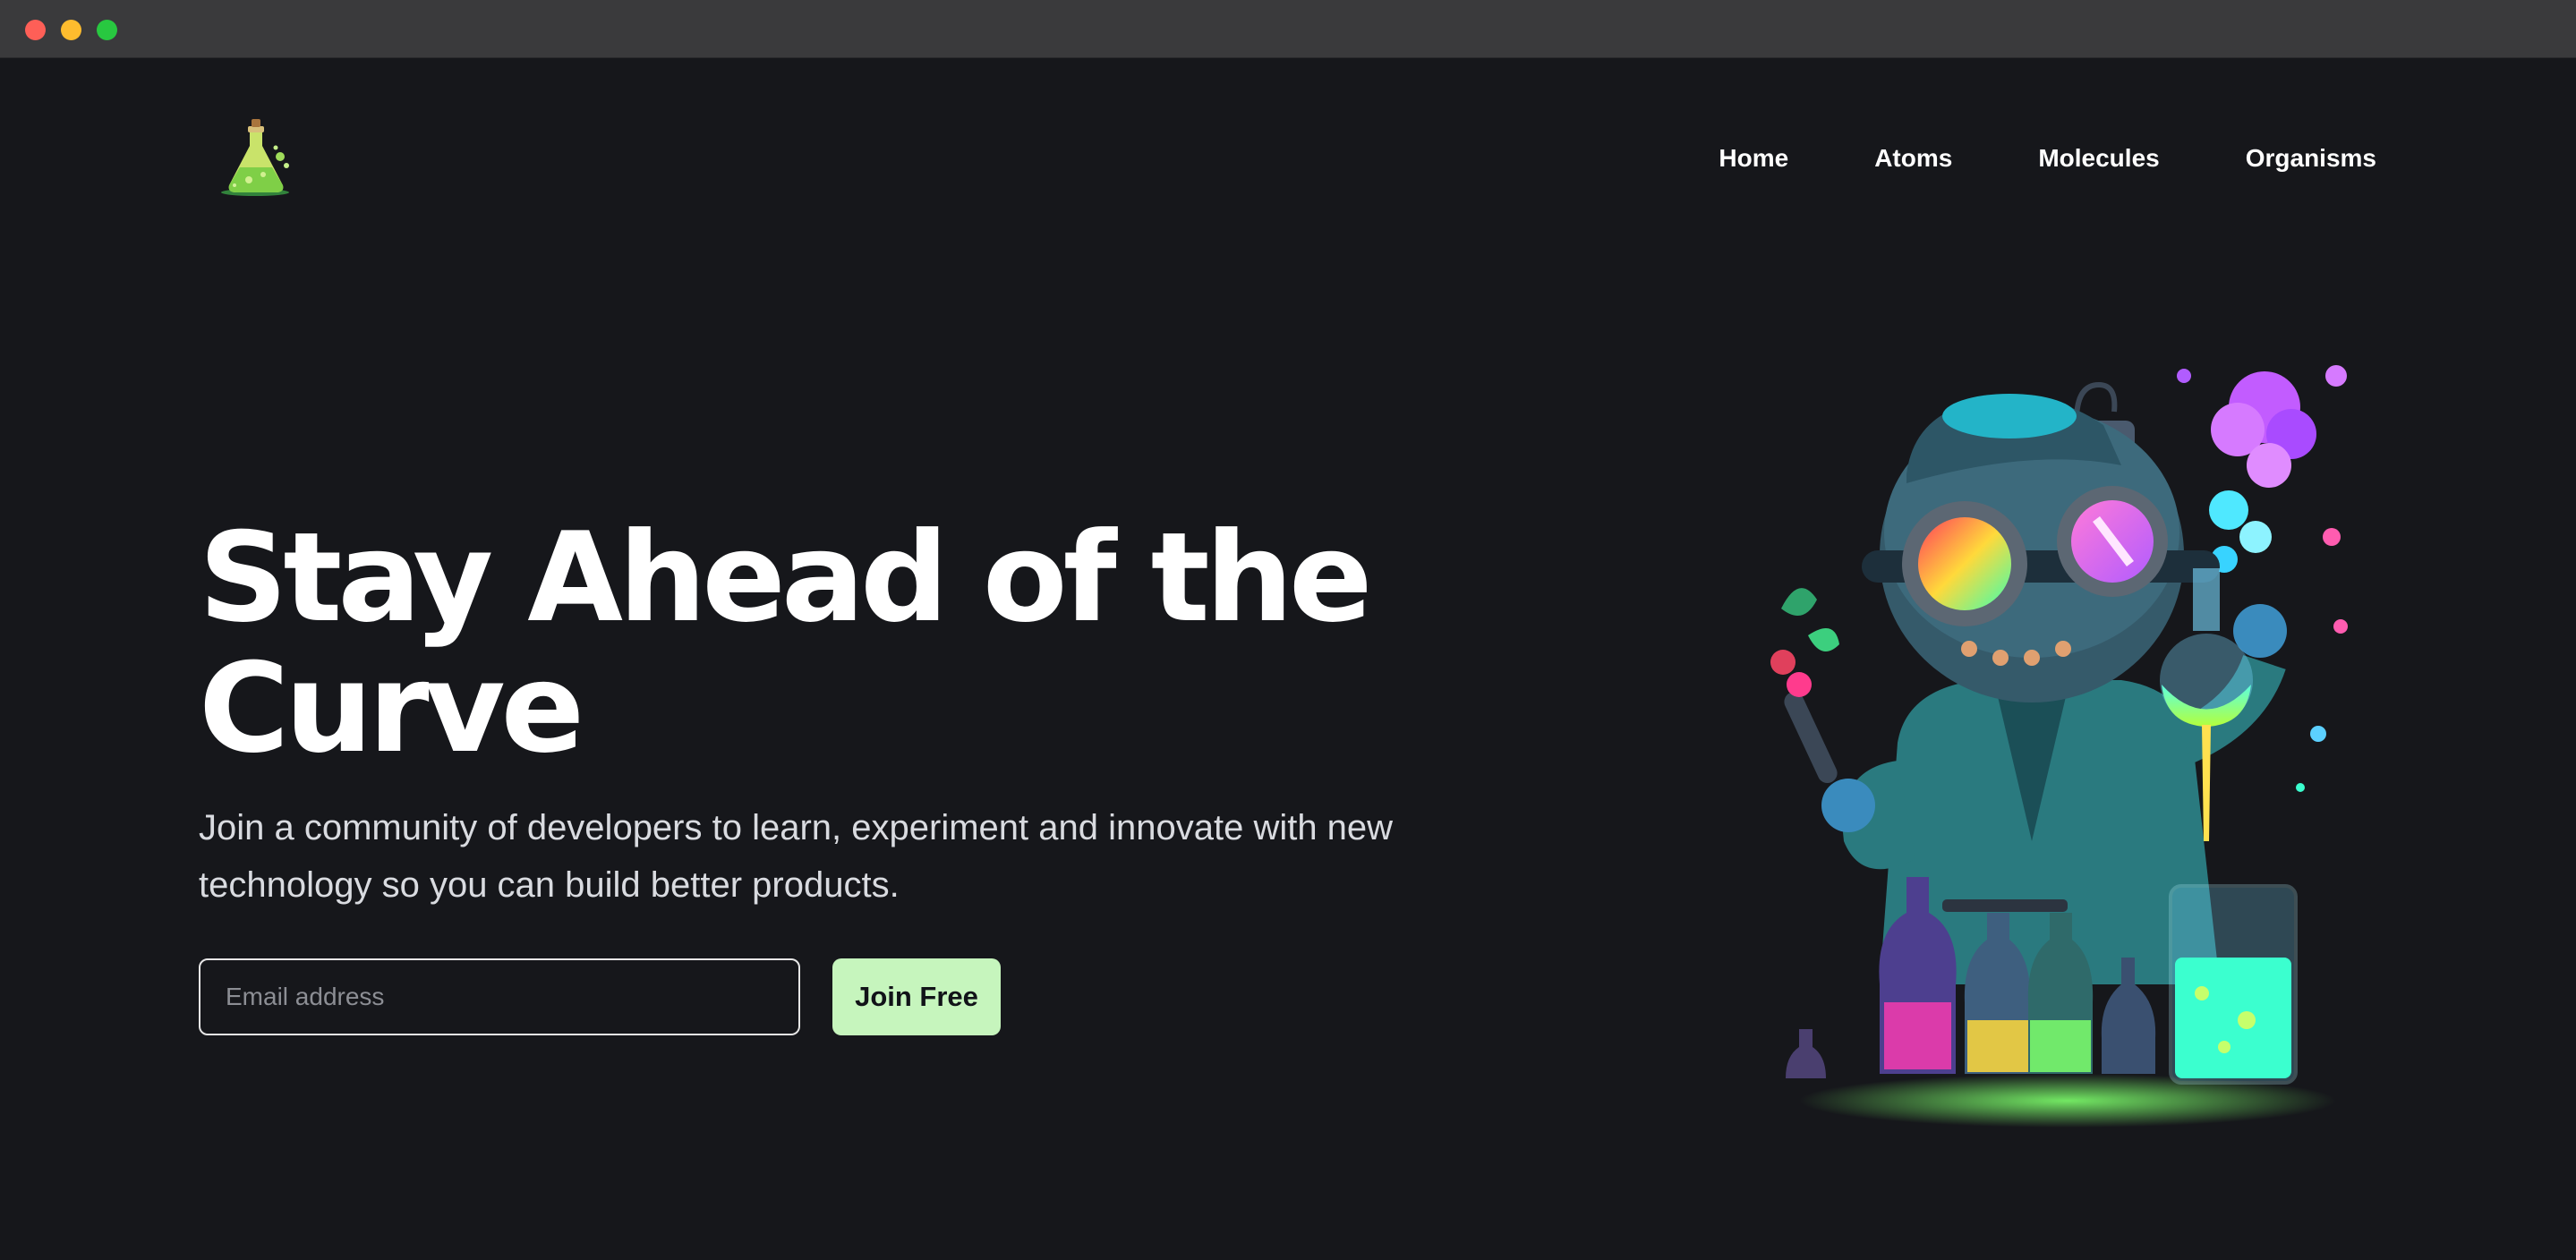 Image resolution: width=2576 pixels, height=1260 pixels. What do you see at coordinates (2311, 158) in the screenshot?
I see `nav-item-organisms: Organisms` at bounding box center [2311, 158].